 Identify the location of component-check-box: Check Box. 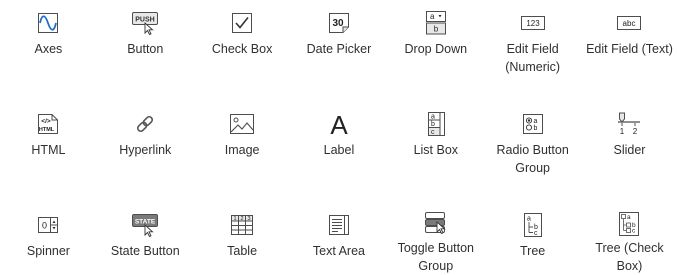
(242, 50).